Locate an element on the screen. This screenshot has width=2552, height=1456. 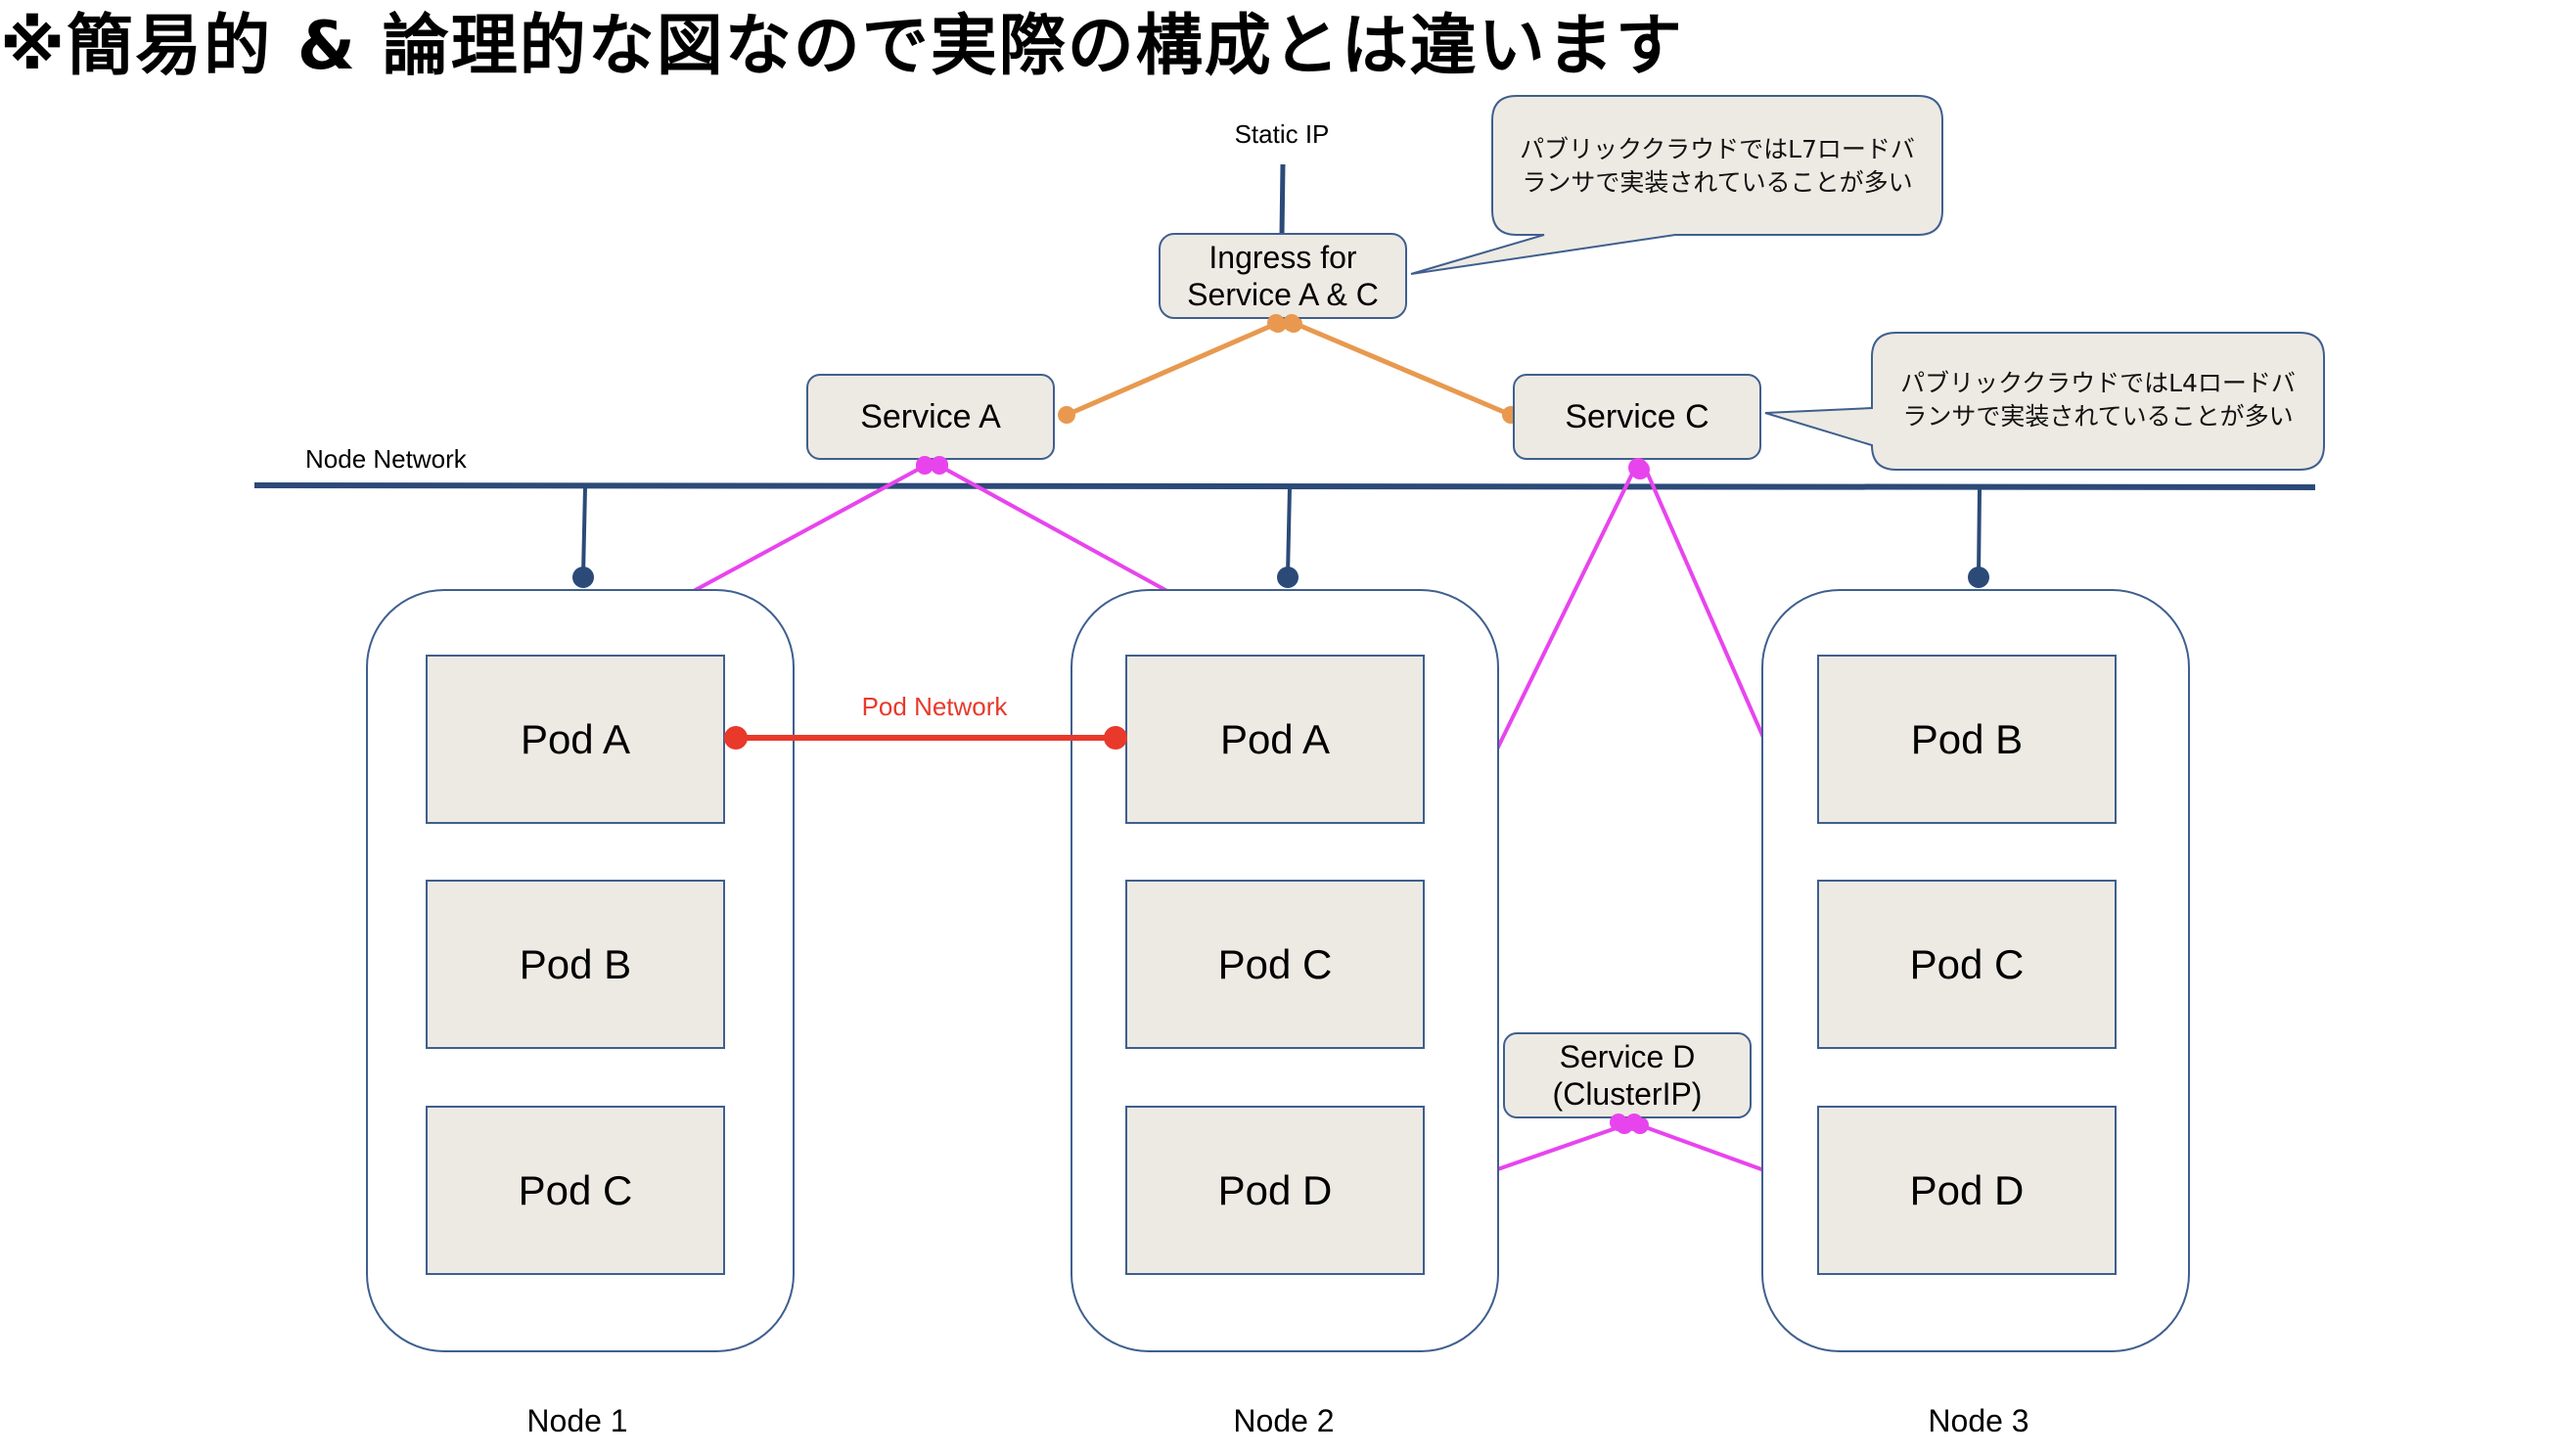
node-1-label: Node 1 is located at coordinates (577, 1420).